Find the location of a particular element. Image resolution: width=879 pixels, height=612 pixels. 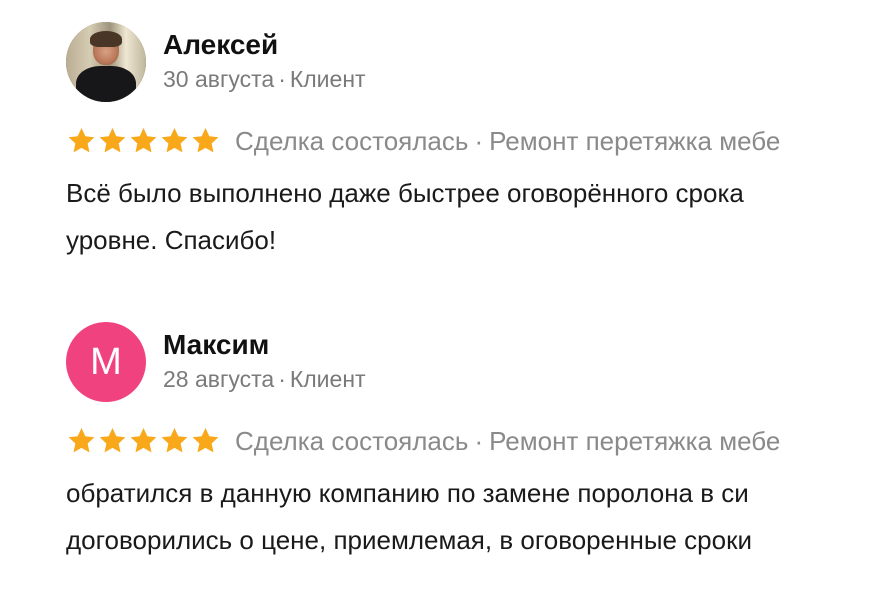

review-text-line: уровне. Спасибо! is located at coordinates (171, 240).